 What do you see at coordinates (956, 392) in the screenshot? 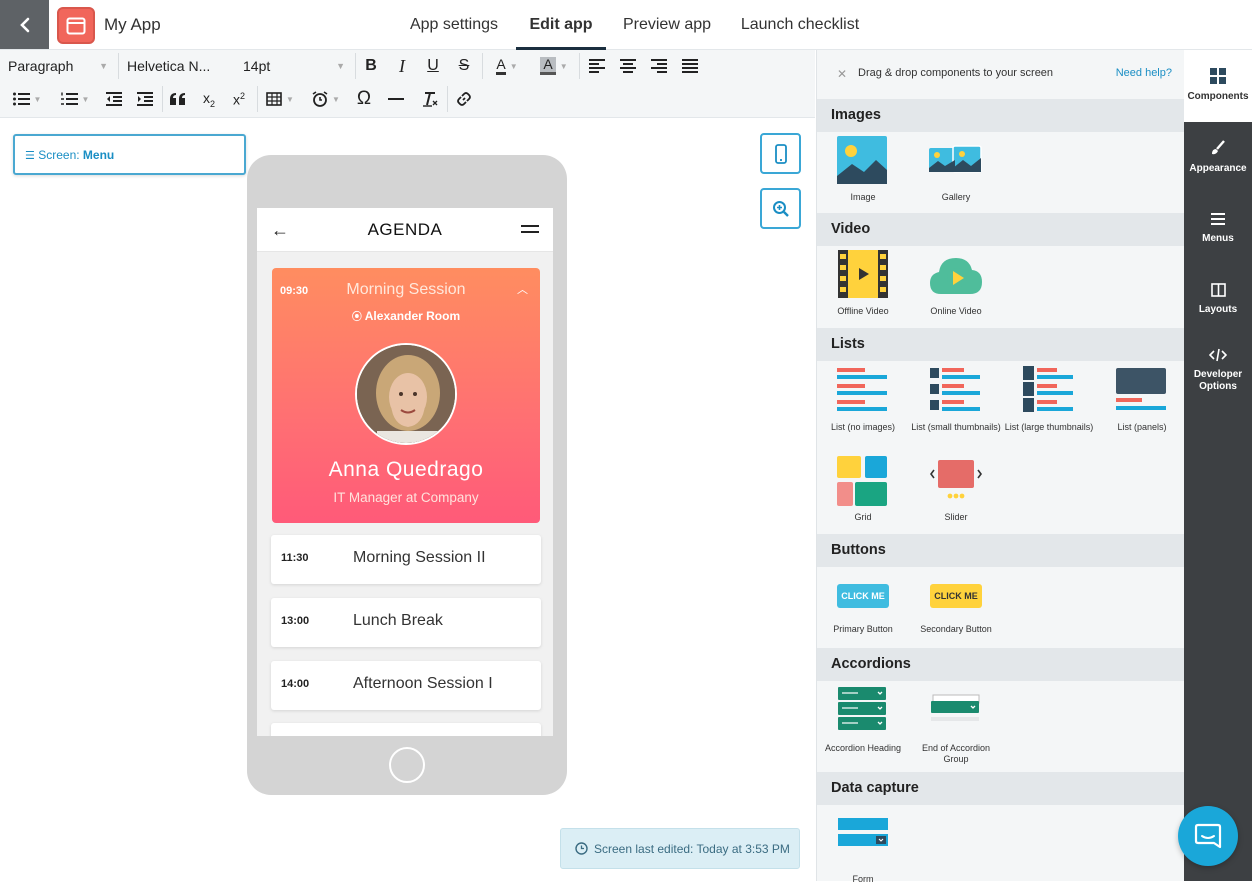
I see `list-small-thumbnails-icon` at bounding box center [956, 392].